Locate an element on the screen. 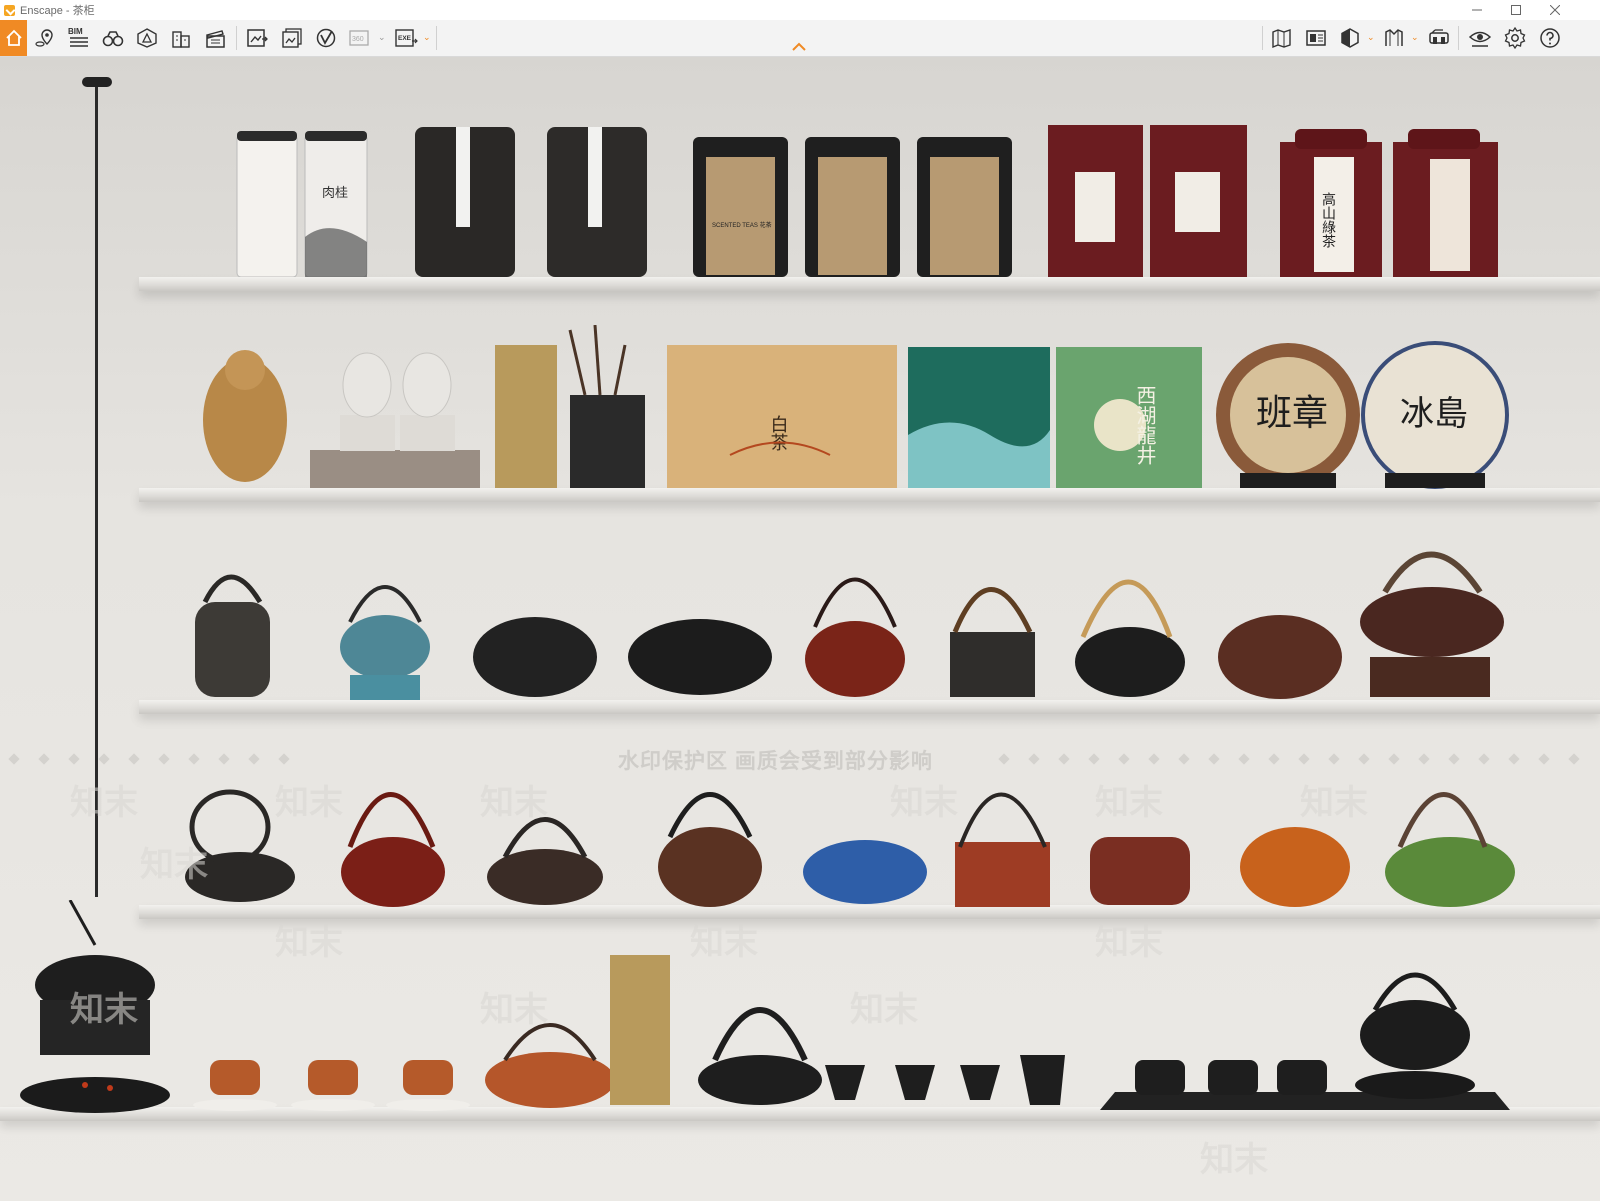 Image resolution: width=1600 pixels, height=1201 pixels. visual-settings-icon is located at coordinates (1480, 39).